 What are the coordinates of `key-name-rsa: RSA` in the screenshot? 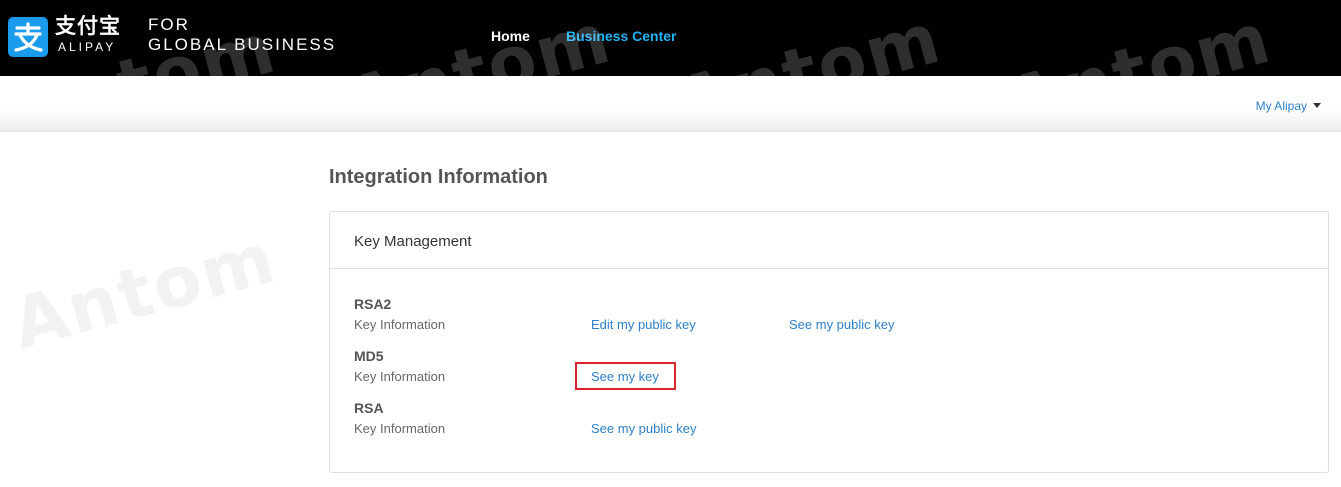 It's located at (369, 408).